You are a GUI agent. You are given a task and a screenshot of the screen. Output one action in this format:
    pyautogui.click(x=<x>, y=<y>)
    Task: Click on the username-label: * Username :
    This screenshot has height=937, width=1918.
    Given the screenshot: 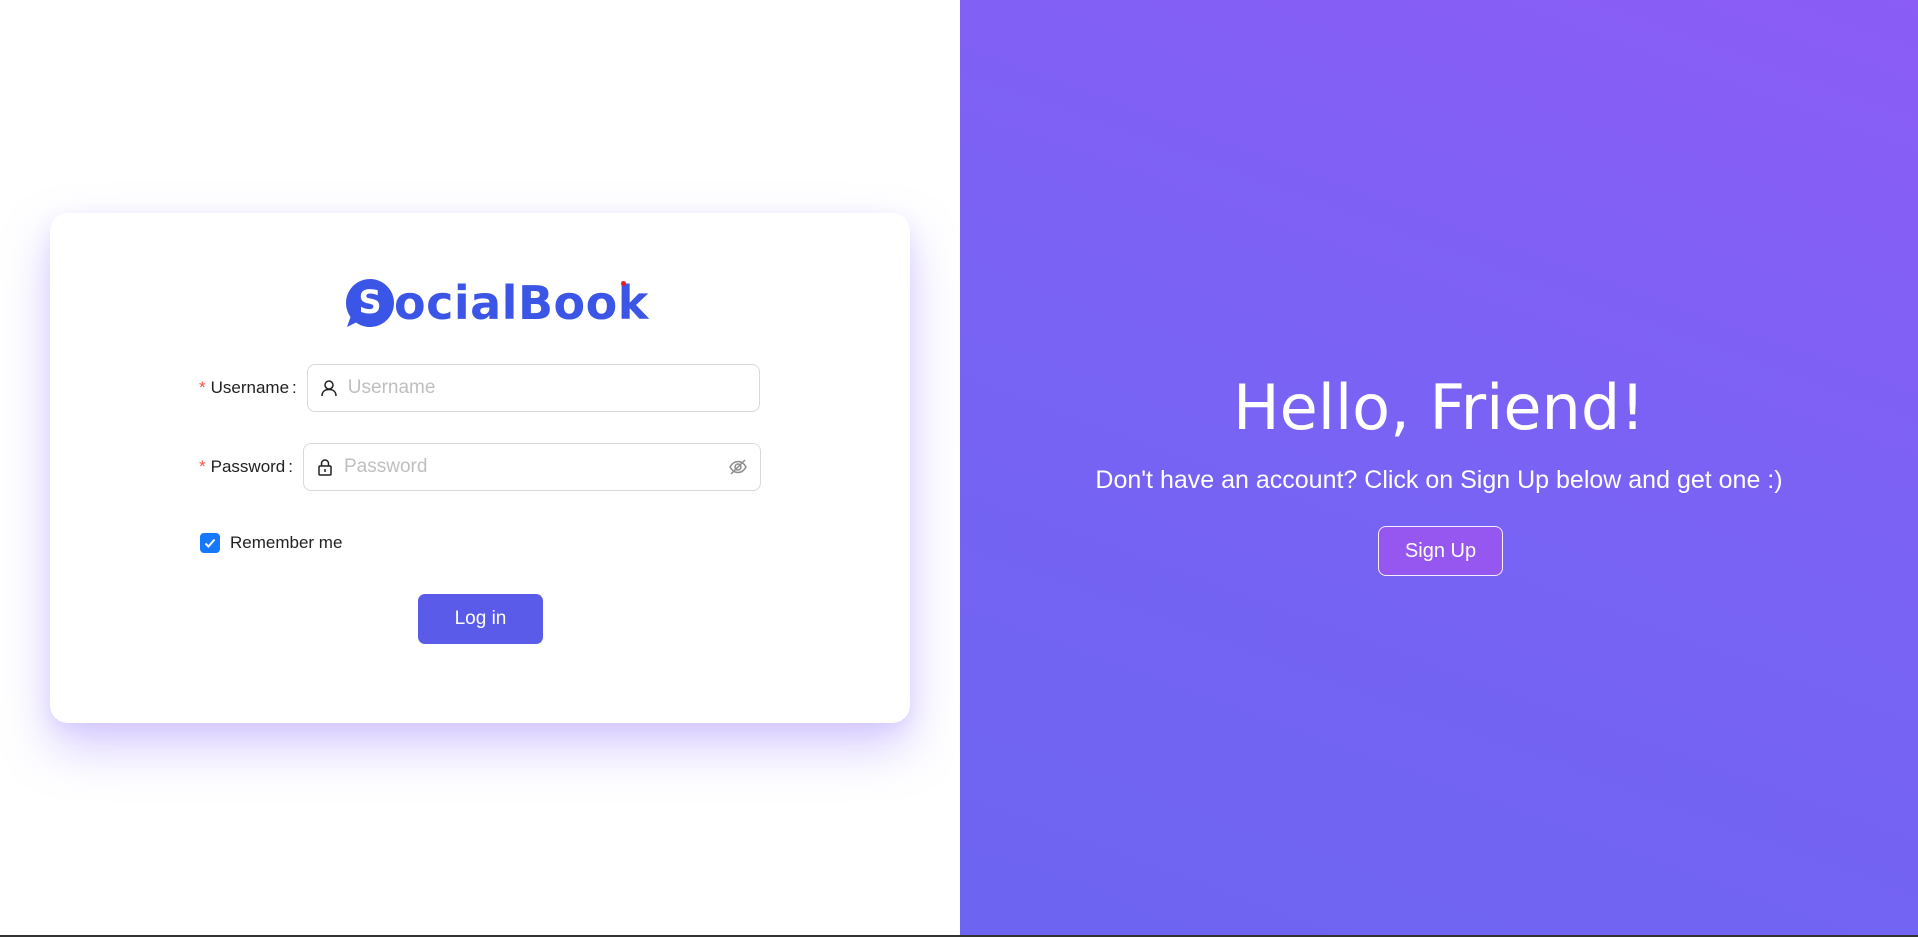 What is the action you would take?
    pyautogui.click(x=248, y=387)
    